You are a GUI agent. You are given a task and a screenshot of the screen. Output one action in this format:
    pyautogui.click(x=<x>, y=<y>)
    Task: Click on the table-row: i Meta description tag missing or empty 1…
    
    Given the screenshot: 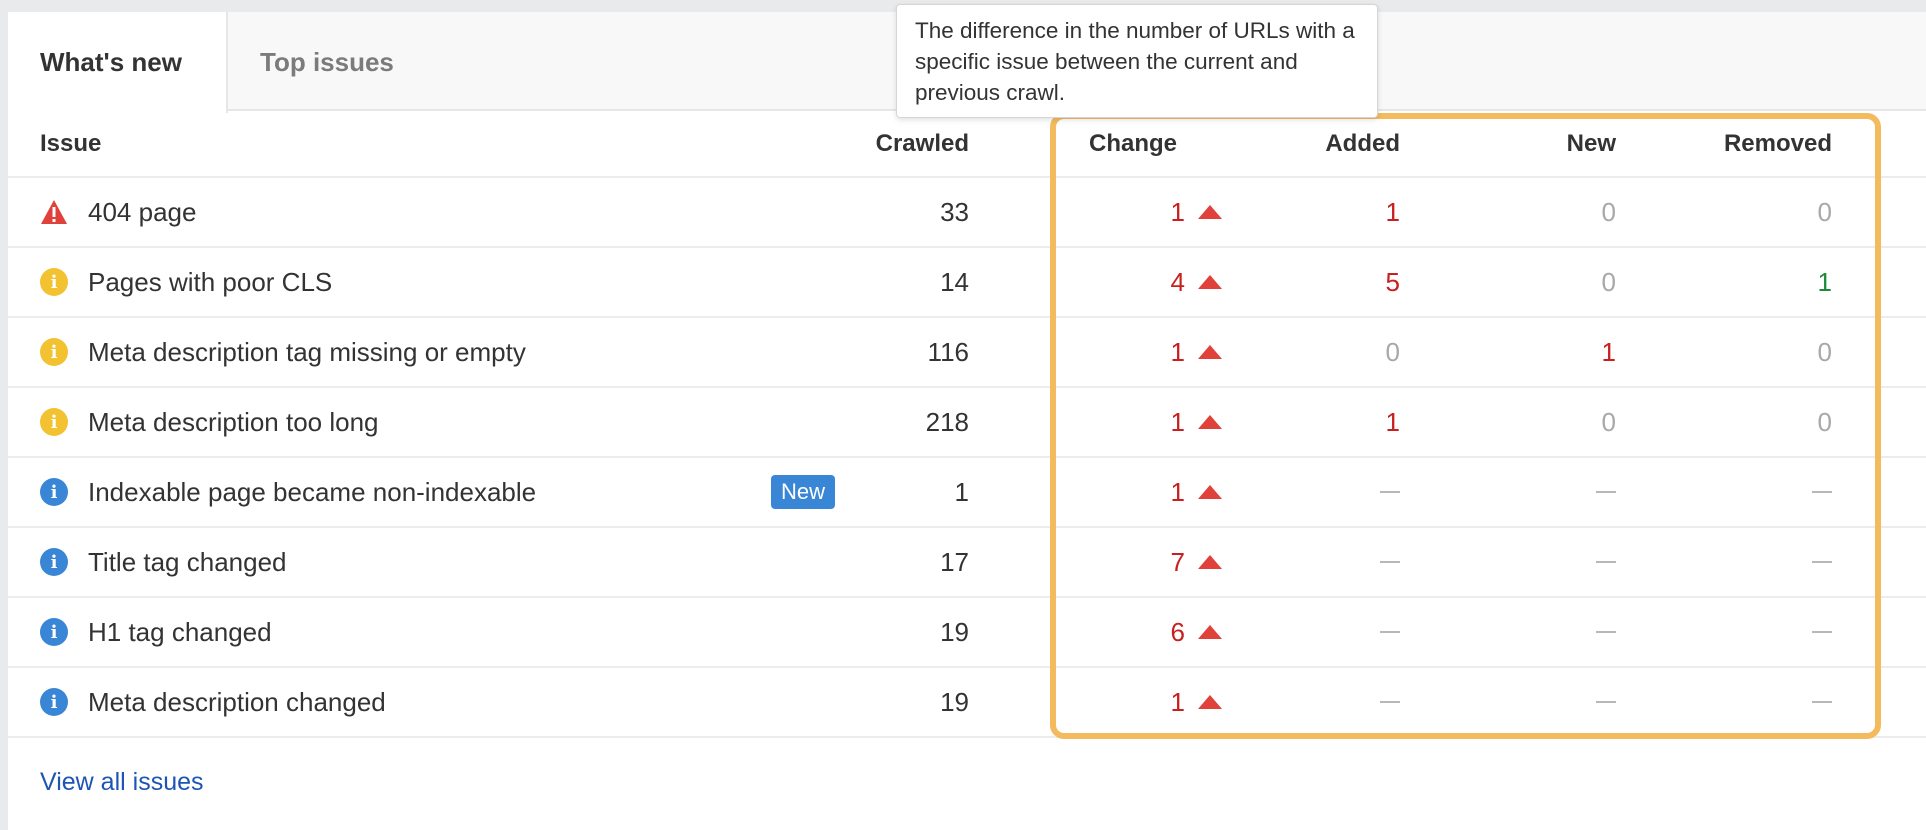 What is the action you would take?
    pyautogui.click(x=967, y=353)
    